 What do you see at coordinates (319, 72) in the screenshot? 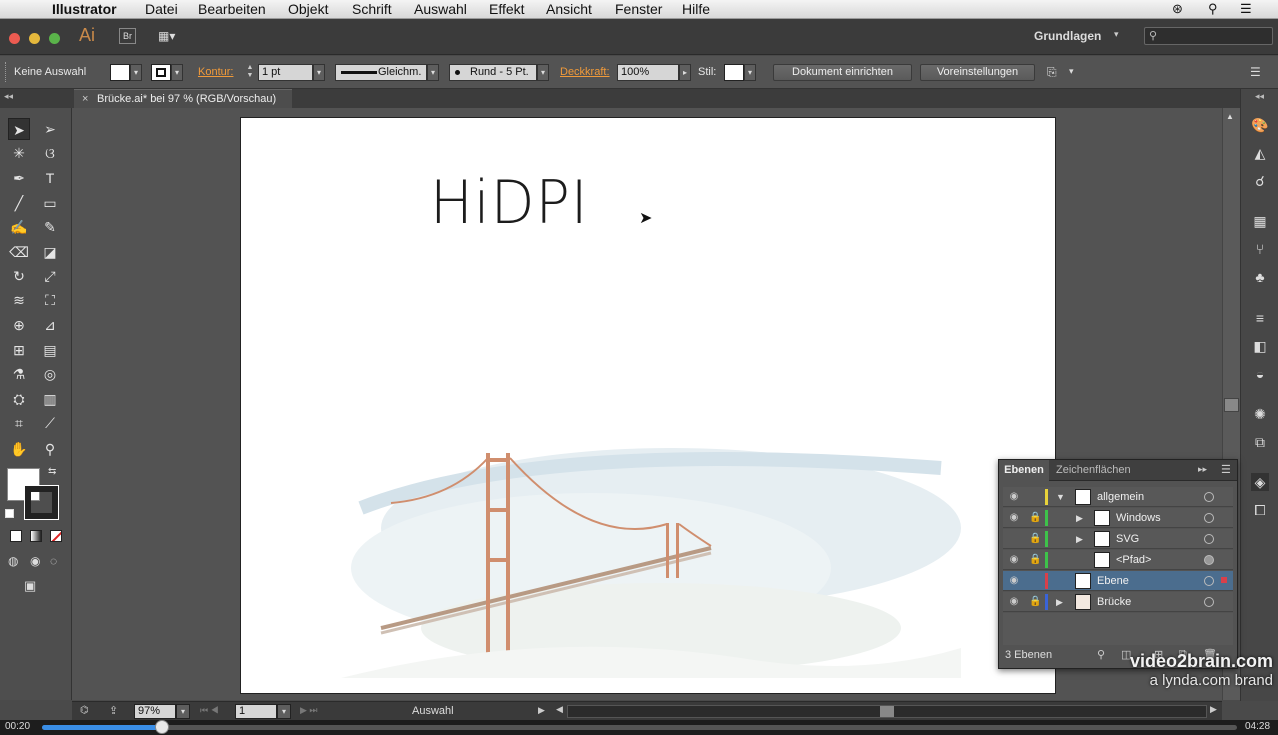
I see `stroke-weight-dropdown: ▾` at bounding box center [319, 72].